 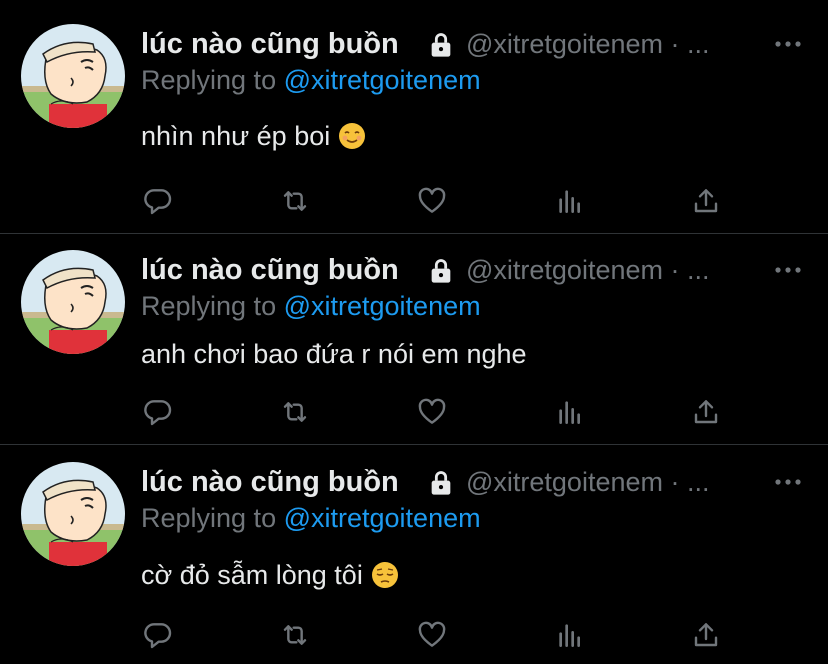 What do you see at coordinates (236, 136) in the screenshot?
I see `tweet-text-content: nhìn như ép boi` at bounding box center [236, 136].